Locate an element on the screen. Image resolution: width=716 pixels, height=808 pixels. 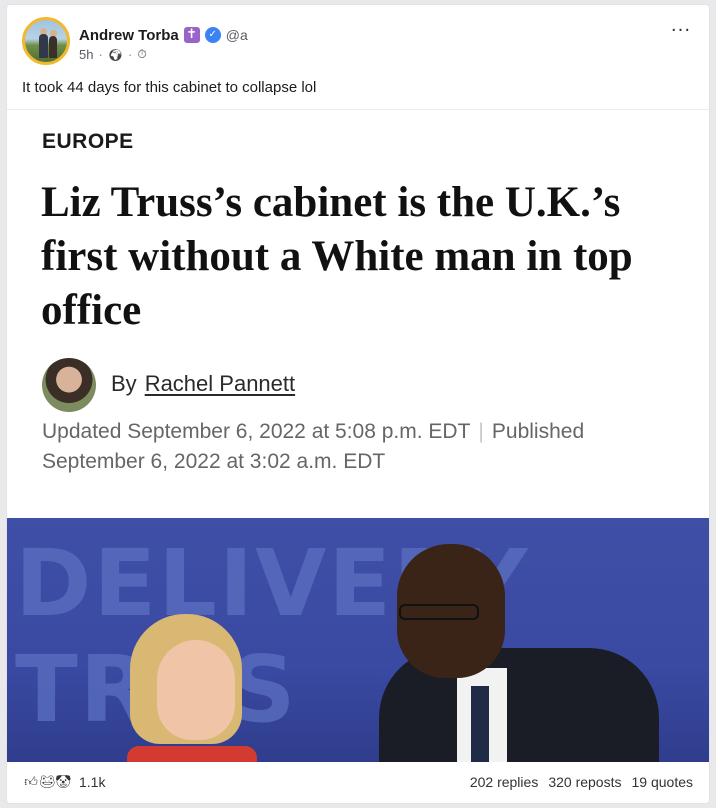
article-kicker: EUROPE is located at coordinates (88, 141).